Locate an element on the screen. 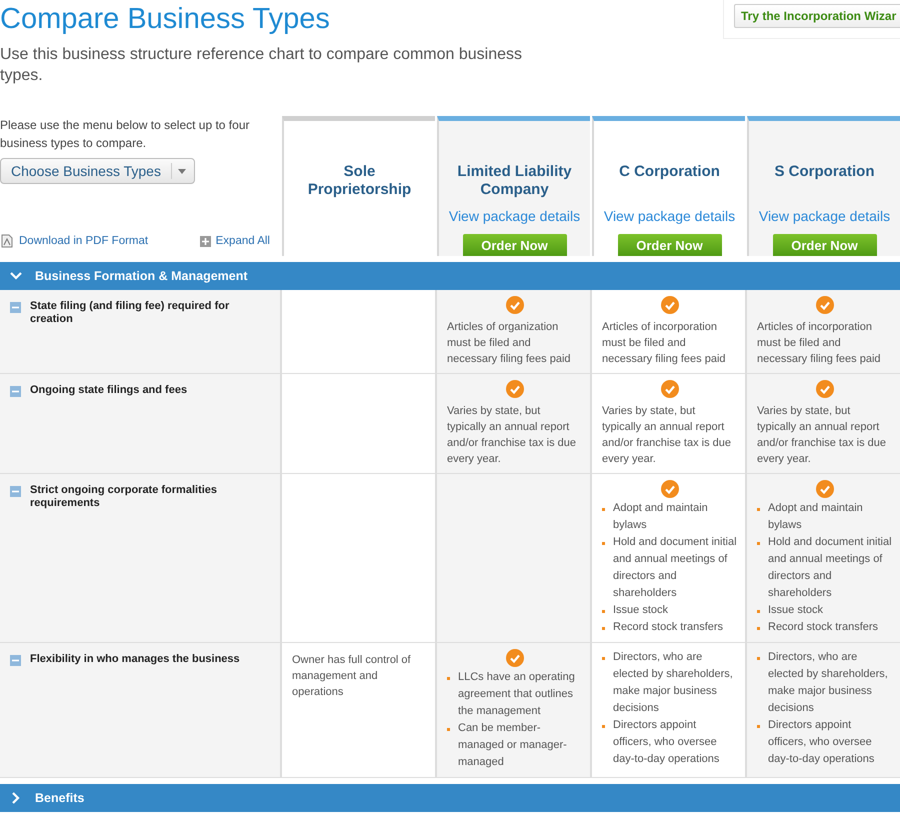 The width and height of the screenshot is (900, 832). page-subtitle: Use this business structure reference chart to compare common business types. is located at coordinates (262, 65).